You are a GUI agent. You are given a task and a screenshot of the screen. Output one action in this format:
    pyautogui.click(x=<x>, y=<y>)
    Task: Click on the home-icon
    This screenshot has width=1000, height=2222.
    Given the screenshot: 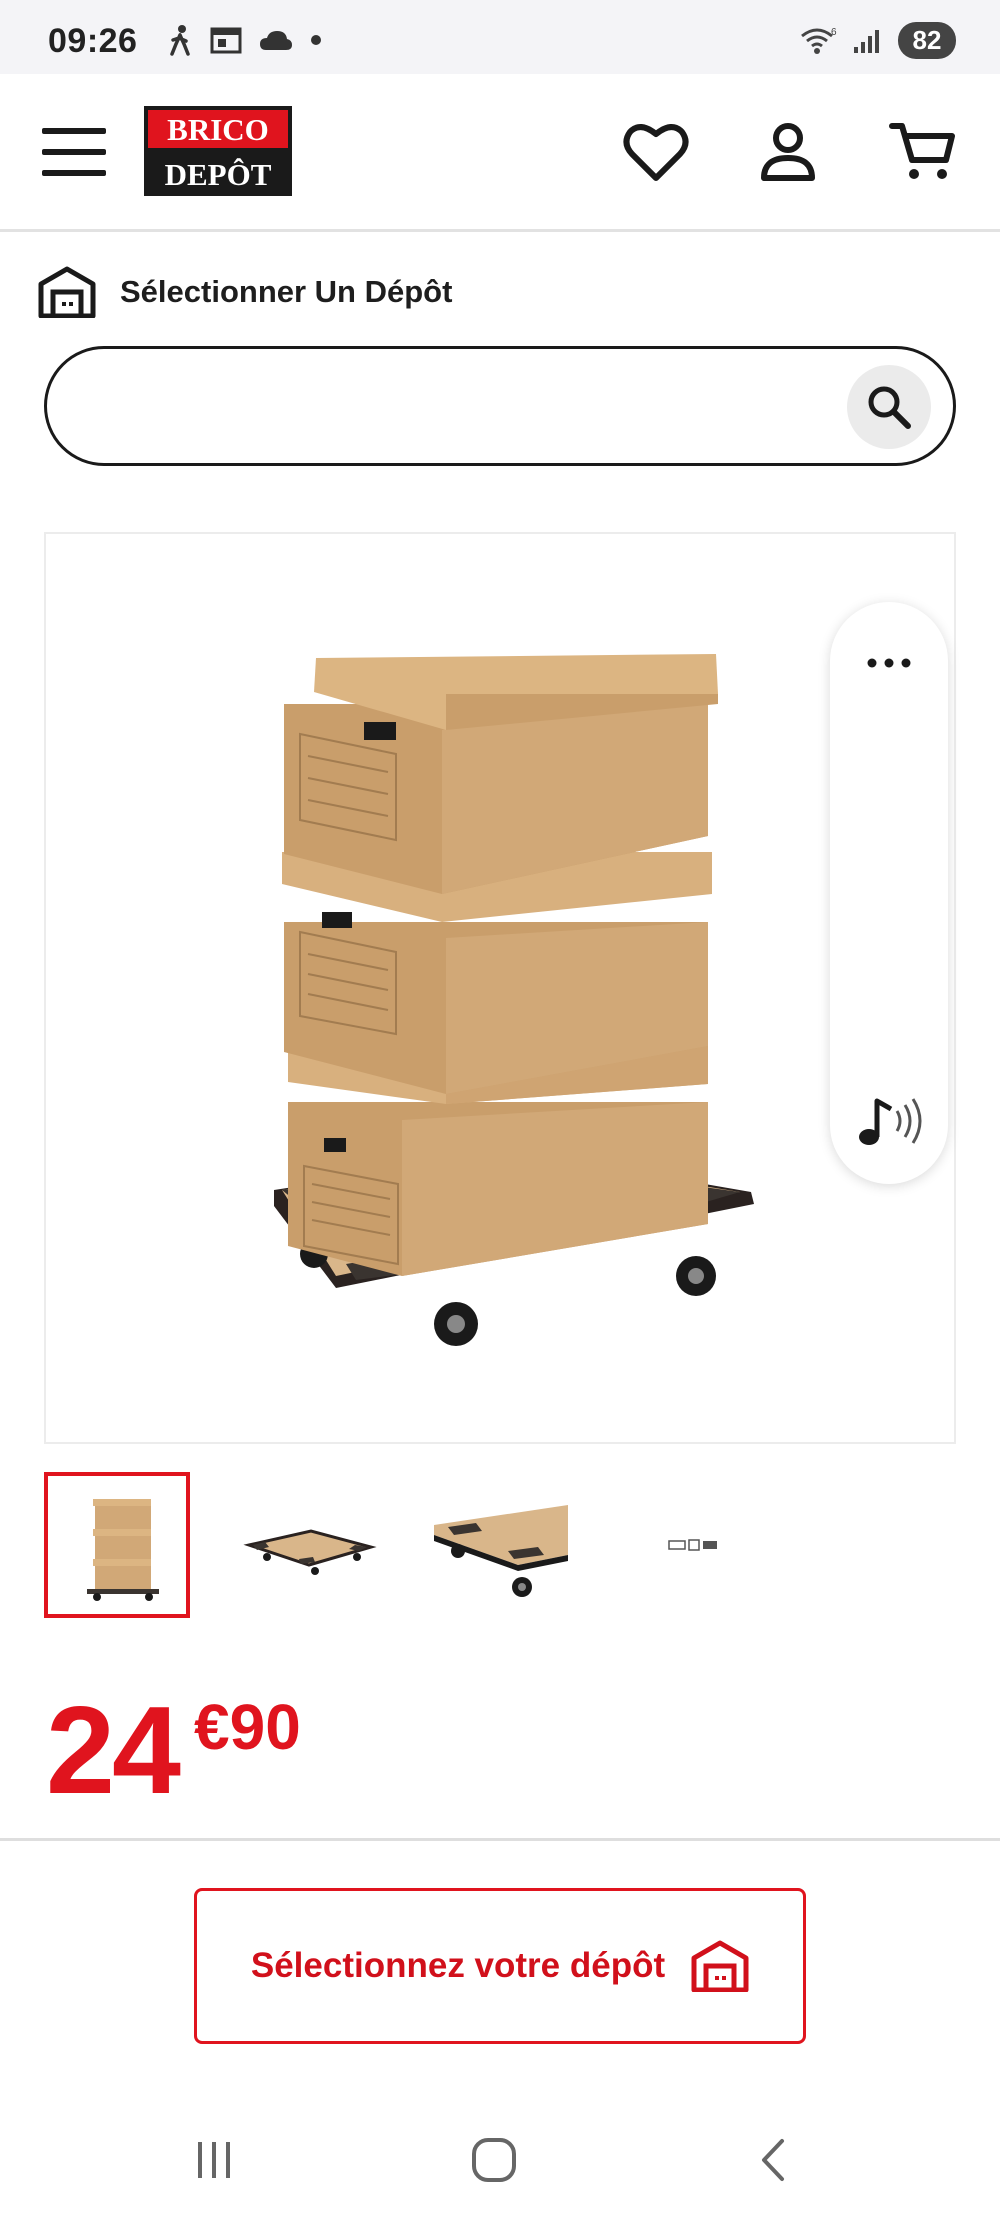 What is the action you would take?
    pyautogui.click(x=494, y=2160)
    